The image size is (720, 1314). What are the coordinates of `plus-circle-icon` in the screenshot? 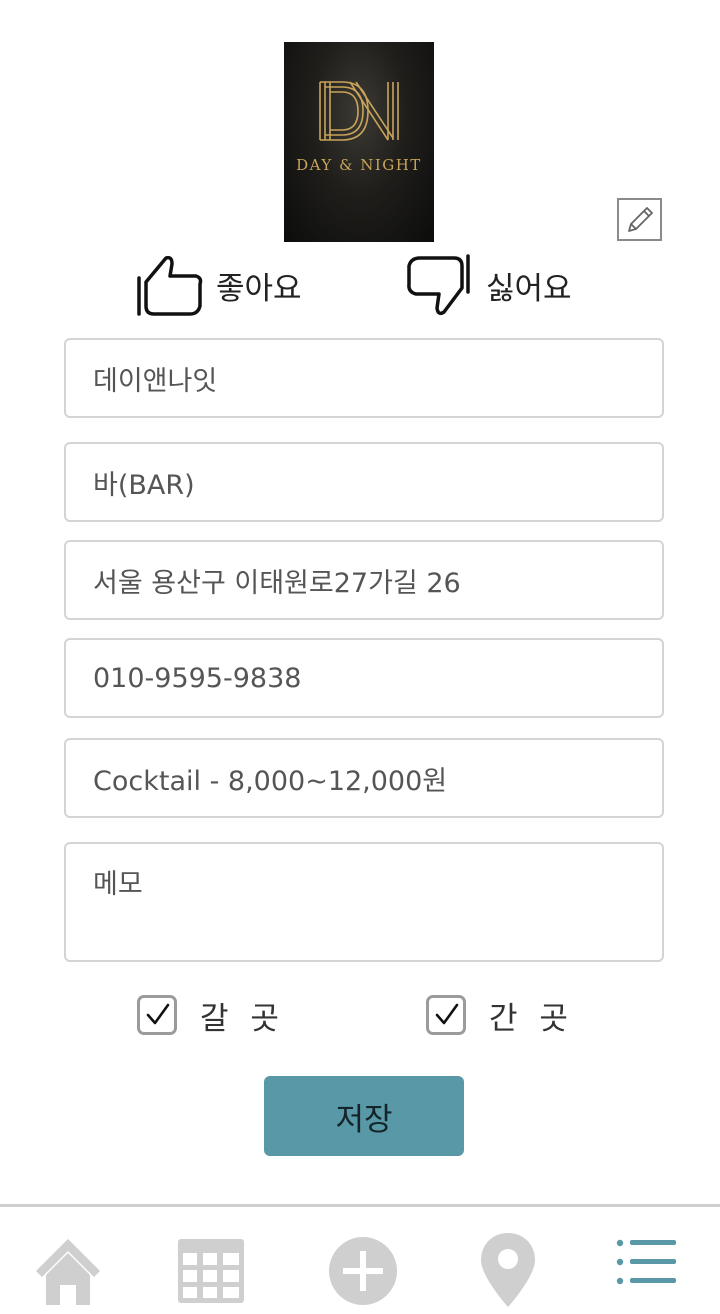 It's located at (363, 1271).